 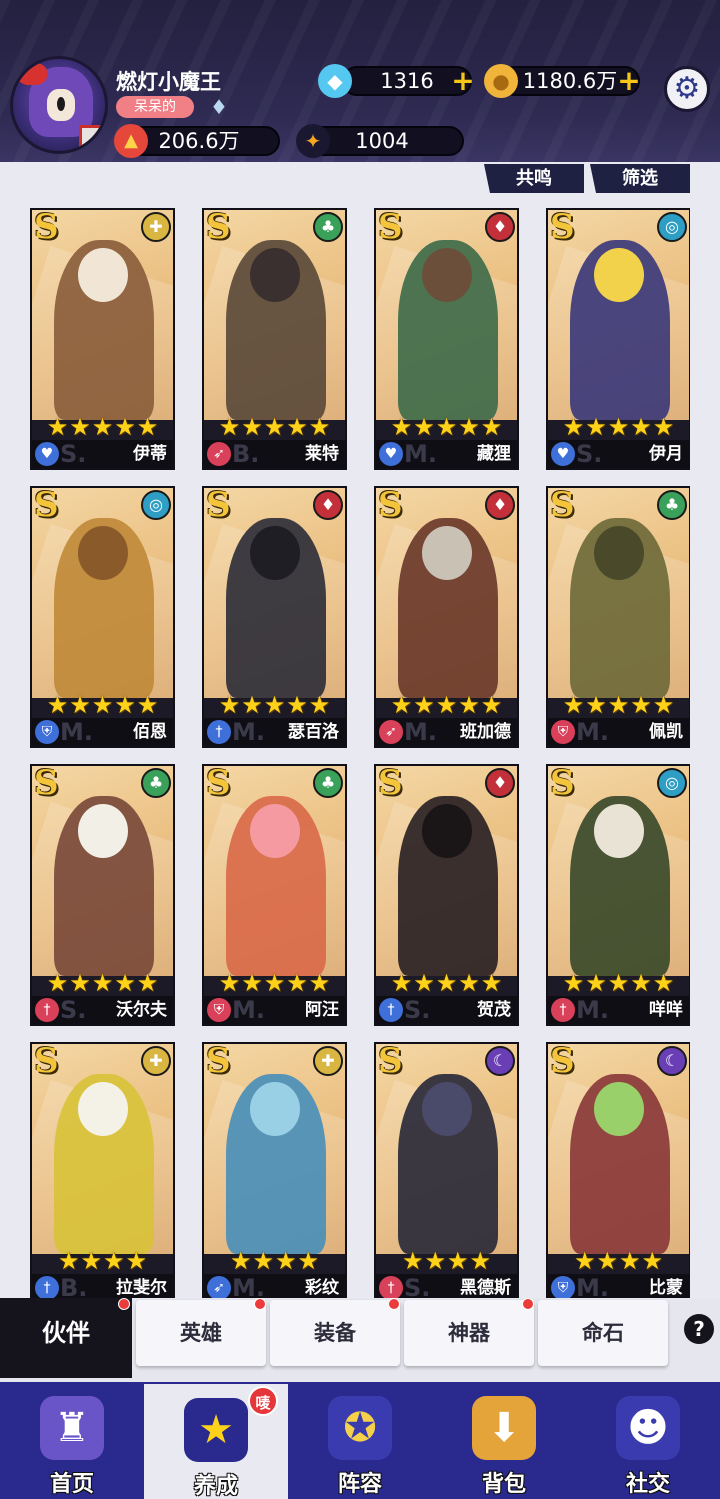 What do you see at coordinates (485, 732) in the screenshot?
I see `hero-name: 班加德` at bounding box center [485, 732].